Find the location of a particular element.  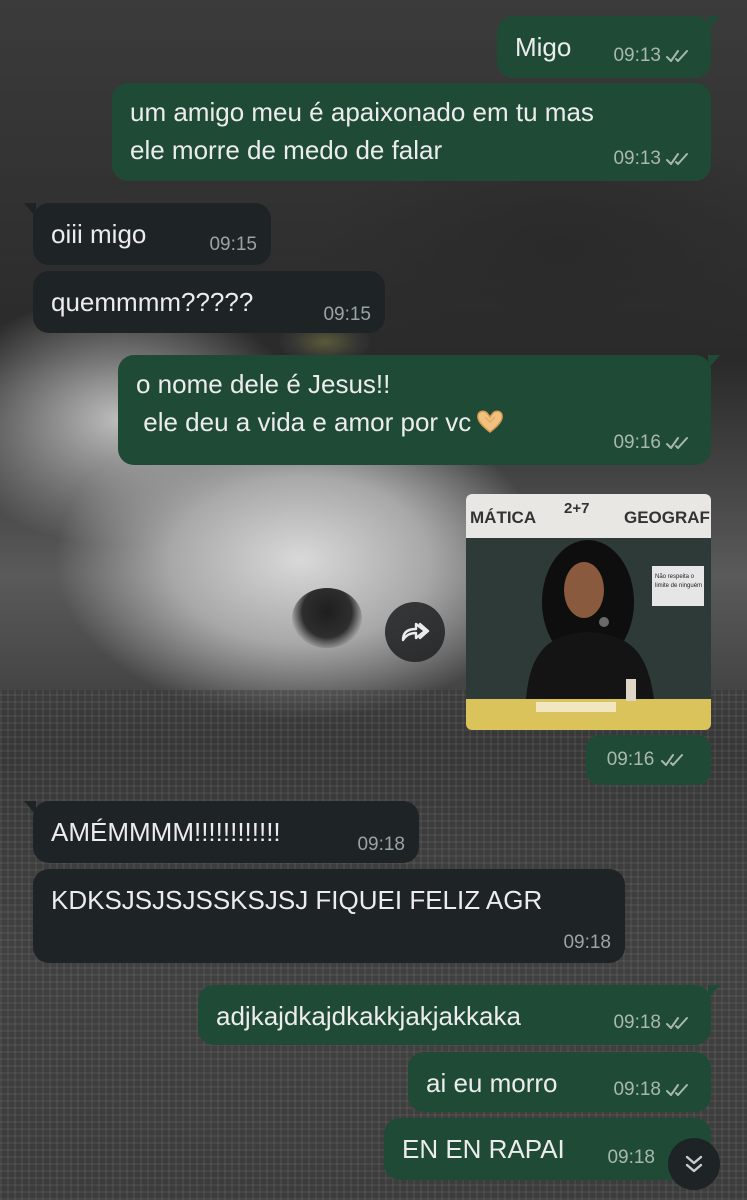

message-text: ai eu morro is located at coordinates (492, 1083).